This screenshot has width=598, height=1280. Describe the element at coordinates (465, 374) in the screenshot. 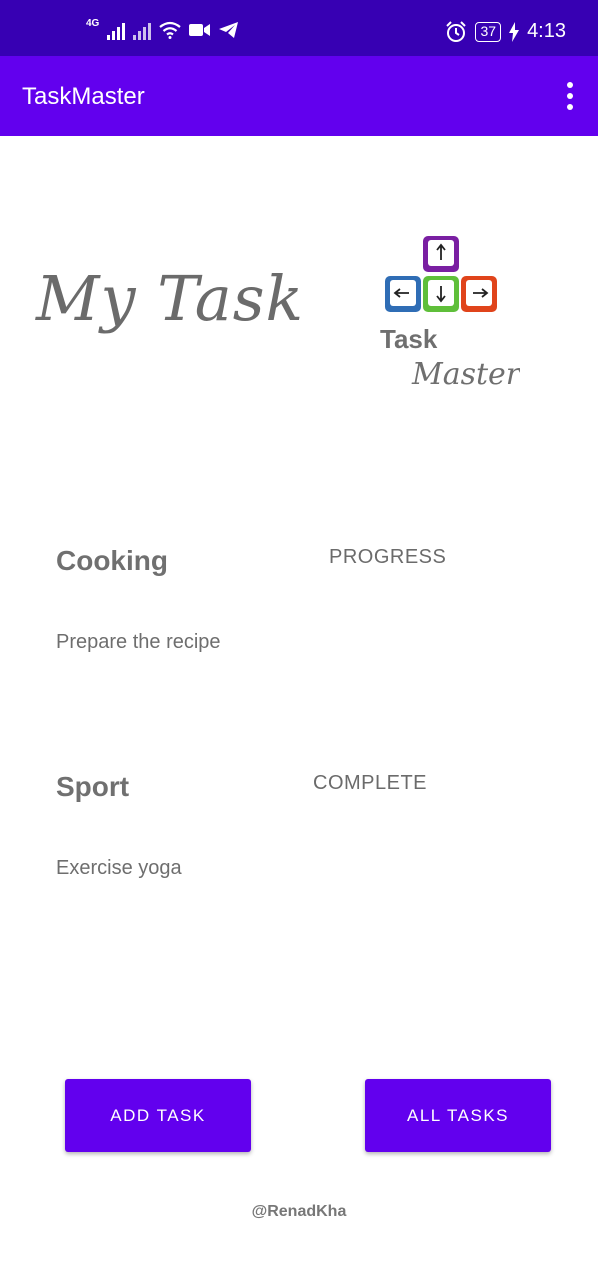

I see `logo-line2: Master` at that location.